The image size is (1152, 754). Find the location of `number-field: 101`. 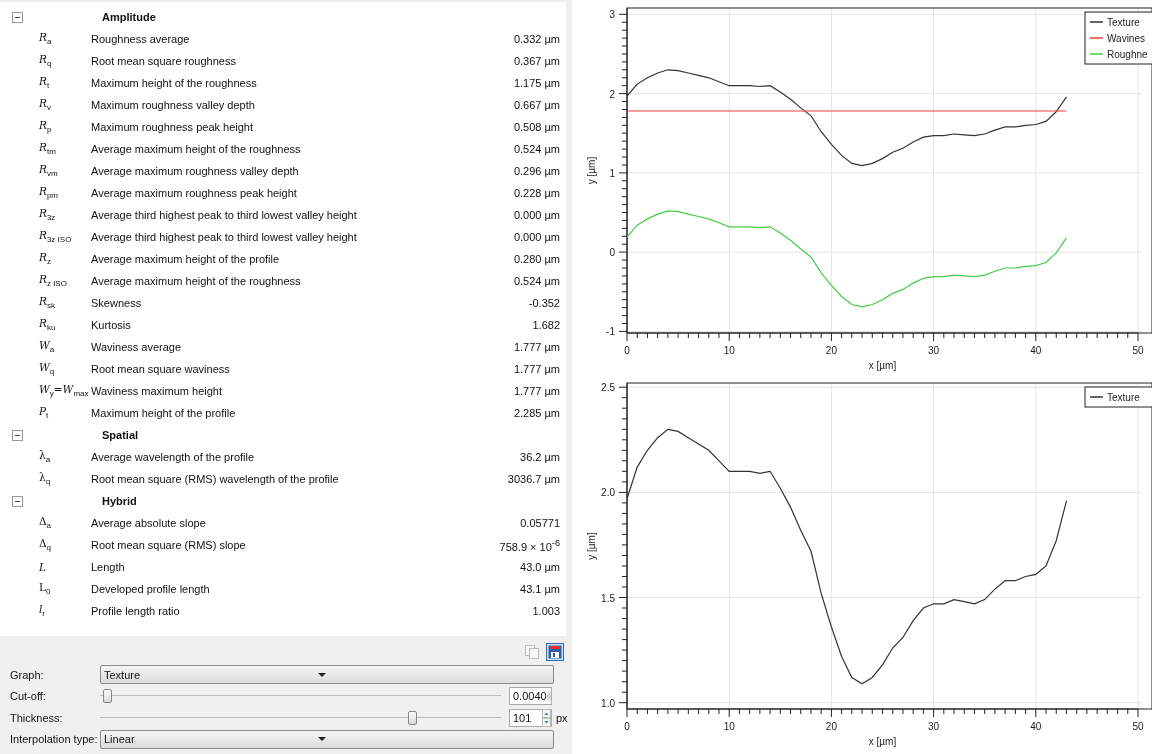

number-field: 101 is located at coordinates (530, 717).